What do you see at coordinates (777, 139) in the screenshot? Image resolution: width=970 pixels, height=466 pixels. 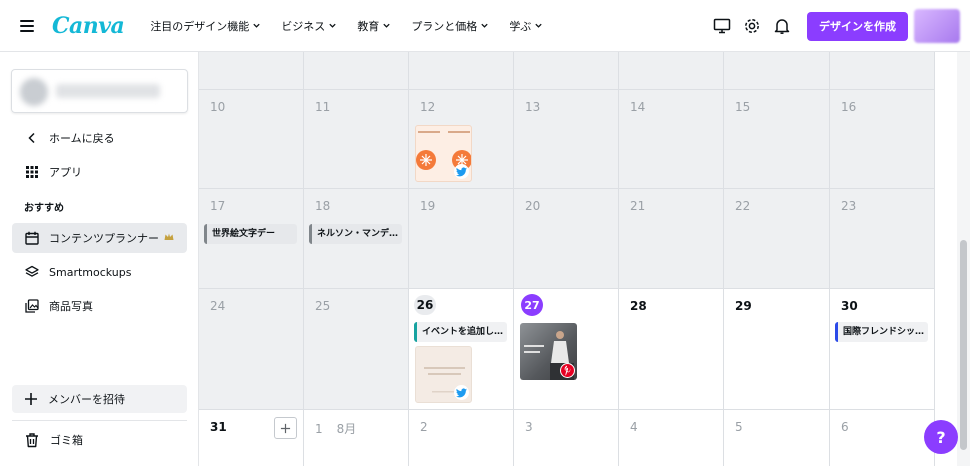 I see `calendar-day: 15` at bounding box center [777, 139].